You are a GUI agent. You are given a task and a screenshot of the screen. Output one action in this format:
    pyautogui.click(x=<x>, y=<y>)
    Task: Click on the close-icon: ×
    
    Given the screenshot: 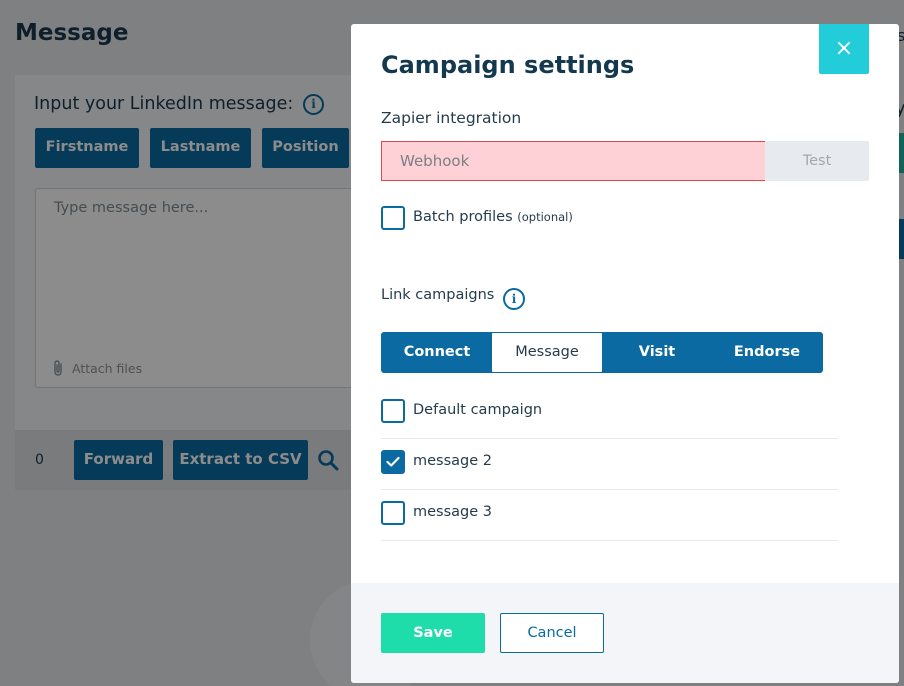 What is the action you would take?
    pyautogui.click(x=844, y=48)
    